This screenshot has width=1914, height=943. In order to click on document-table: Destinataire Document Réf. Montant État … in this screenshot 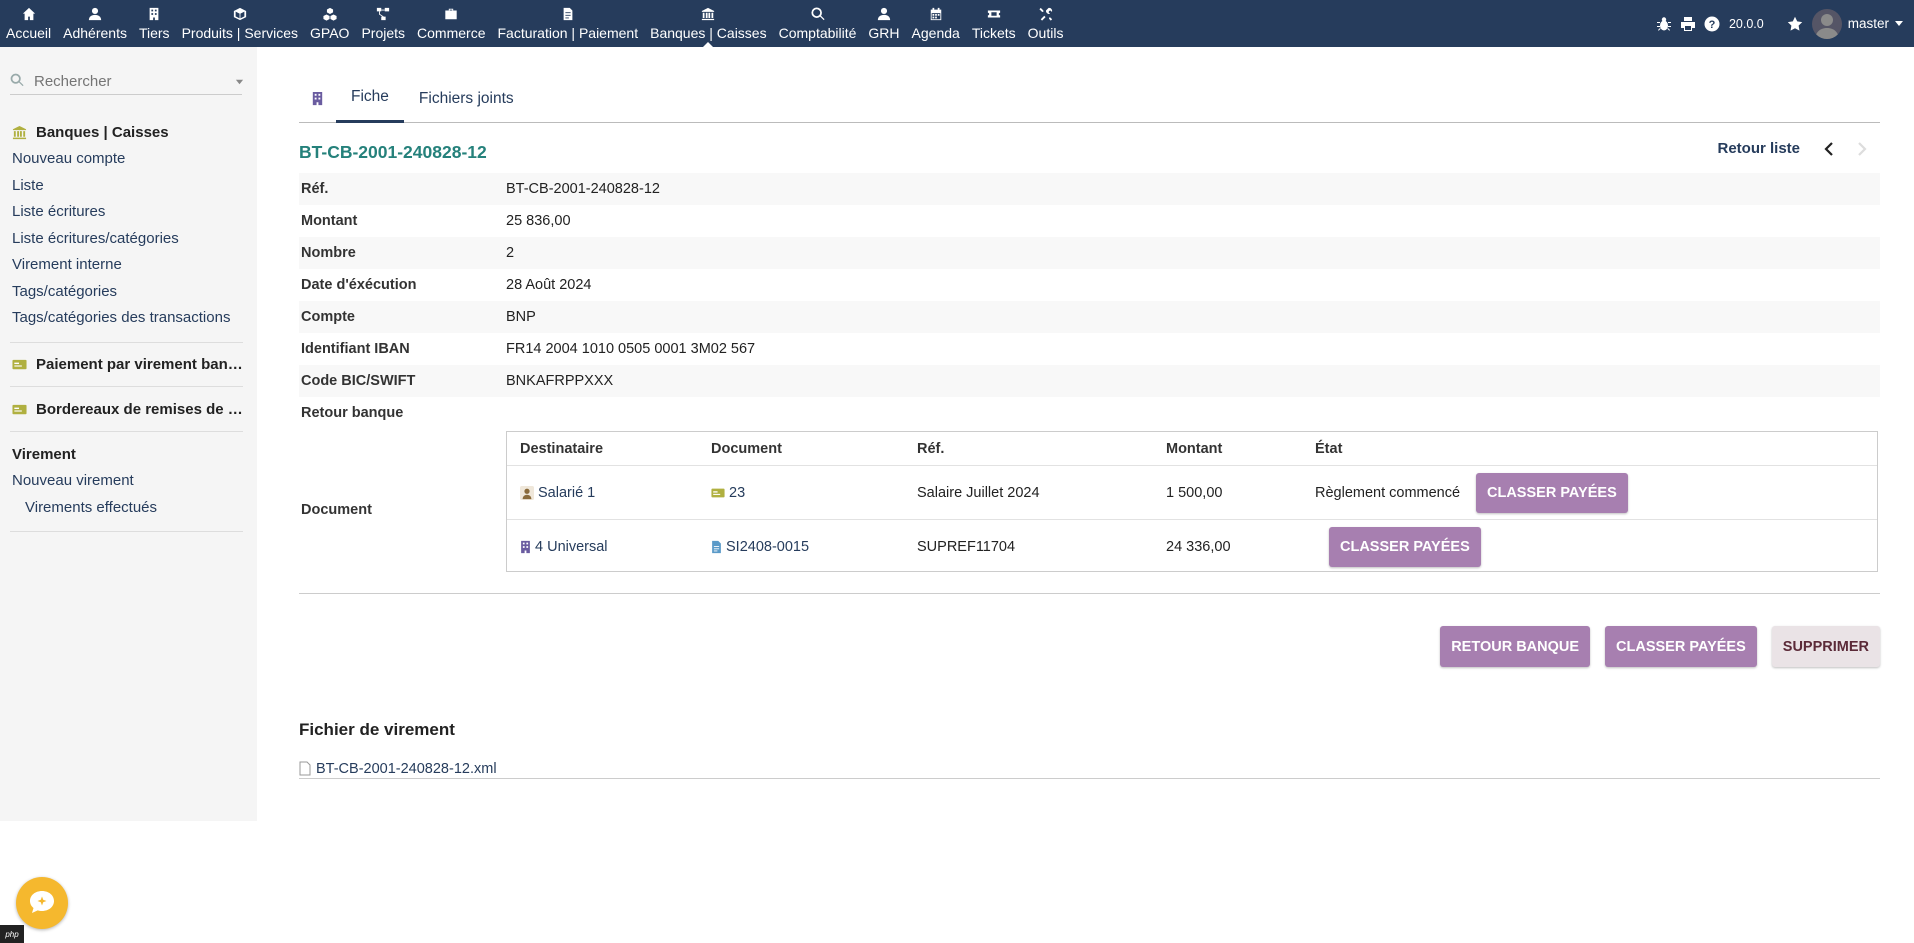, I will do `click(1192, 501)`.